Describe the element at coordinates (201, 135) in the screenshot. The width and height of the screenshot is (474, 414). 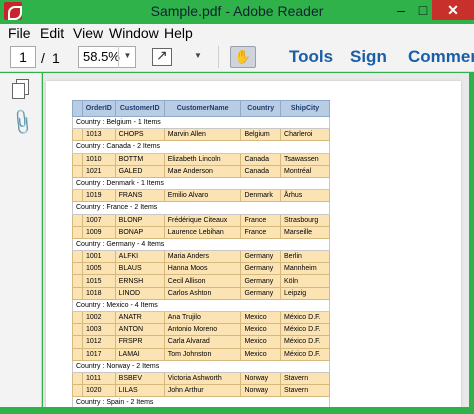
I see `table-row: 1013 CHOPS Marvin Allen Belgium Charleroi` at that location.